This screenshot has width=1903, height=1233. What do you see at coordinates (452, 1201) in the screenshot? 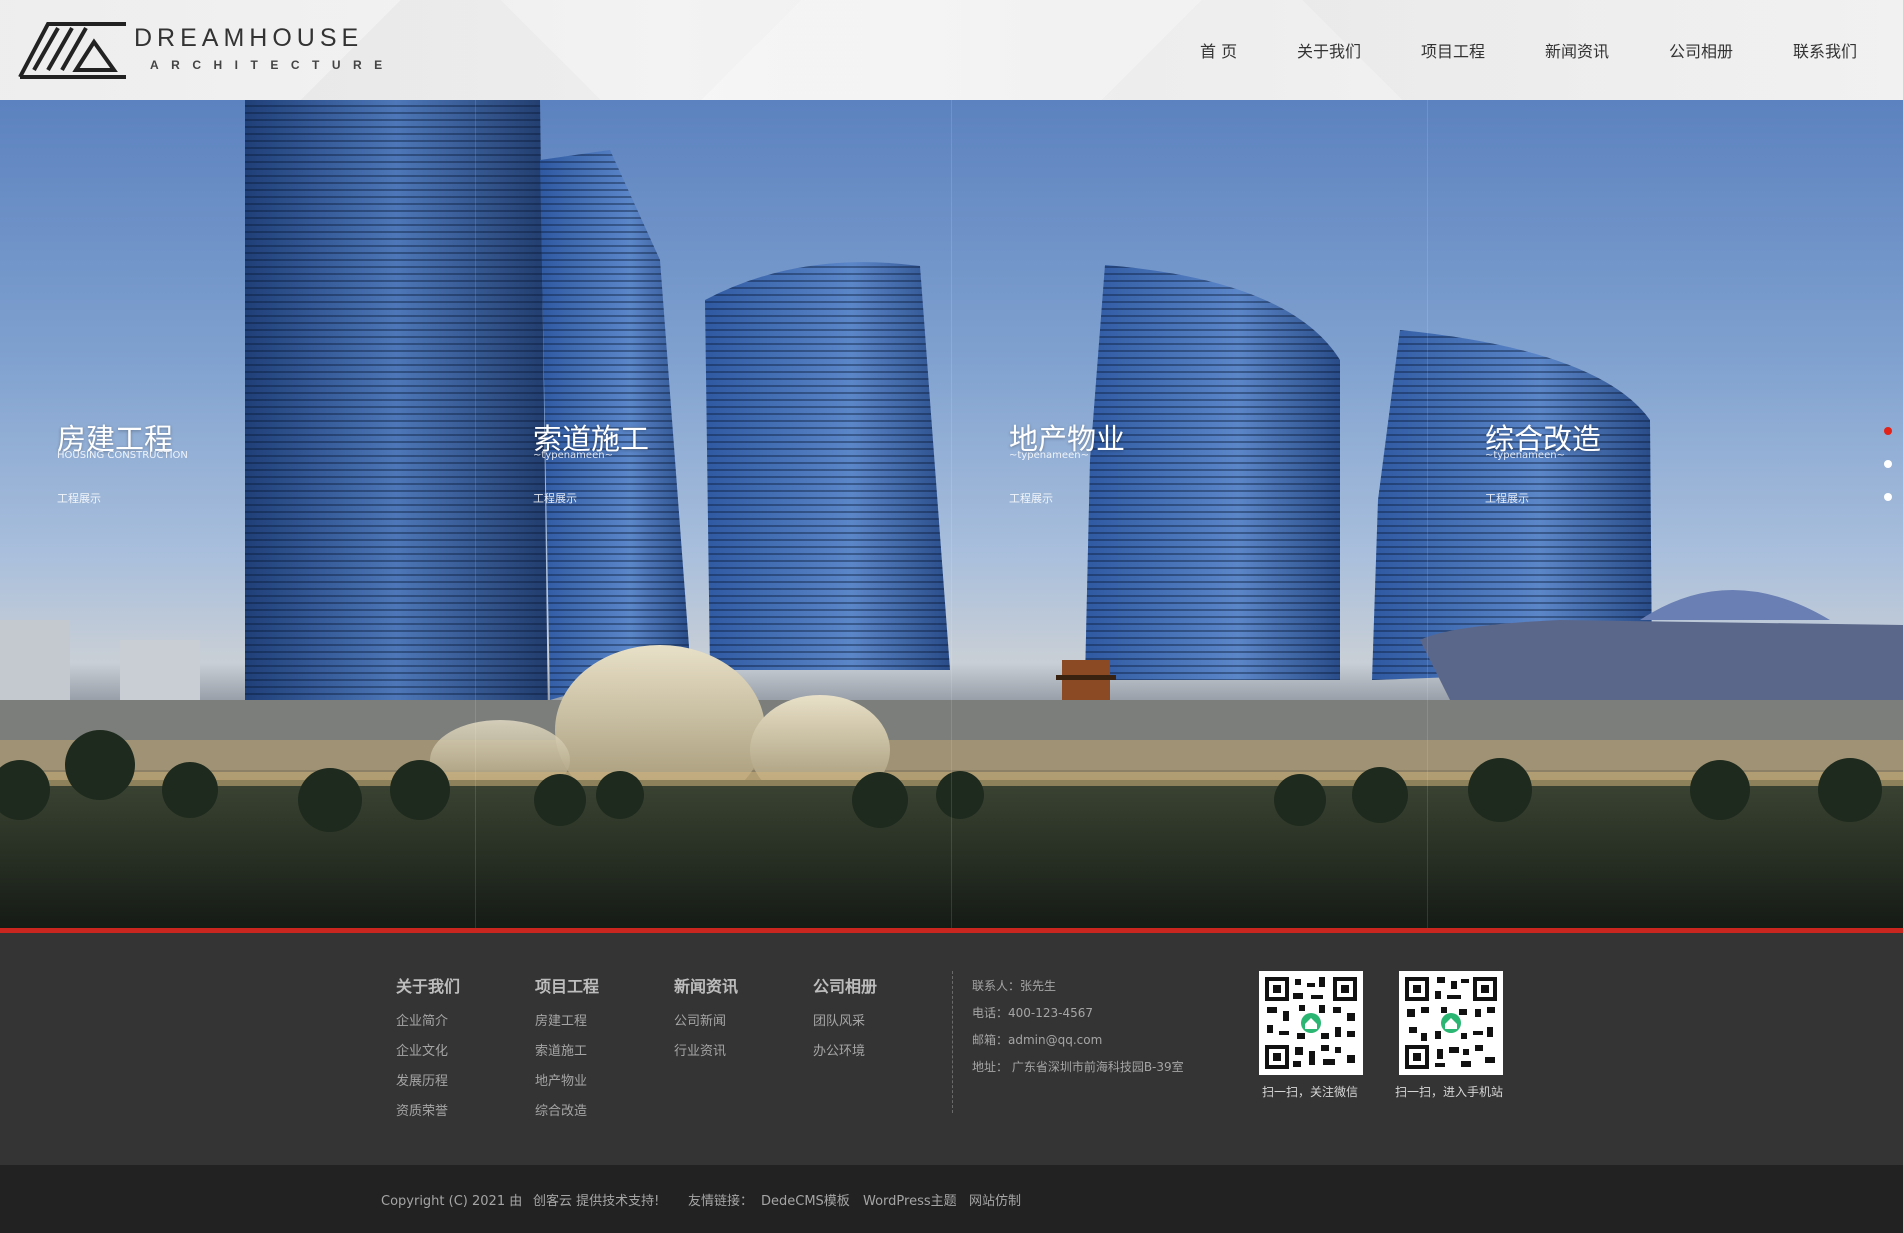
I see `copyright-text: Copyright (C) 2021 由` at bounding box center [452, 1201].